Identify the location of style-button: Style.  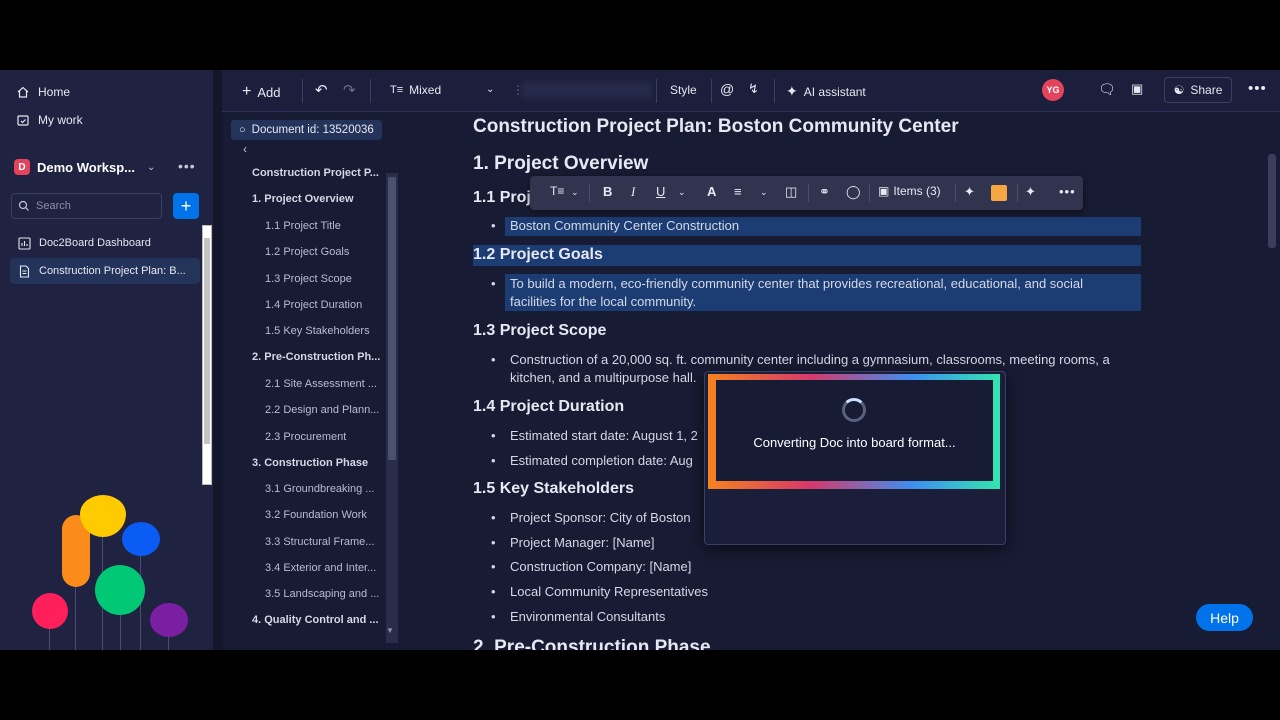
(683, 90).